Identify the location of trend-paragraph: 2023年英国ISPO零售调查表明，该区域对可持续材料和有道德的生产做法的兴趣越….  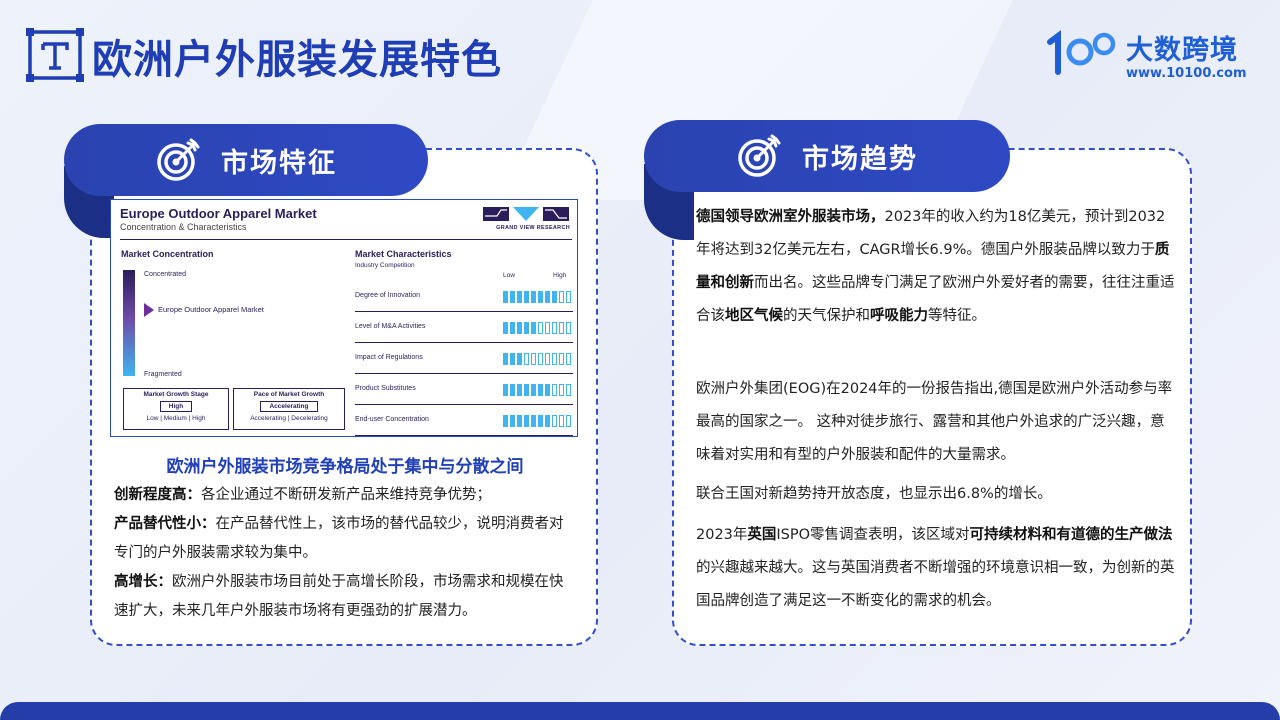
(936, 568).